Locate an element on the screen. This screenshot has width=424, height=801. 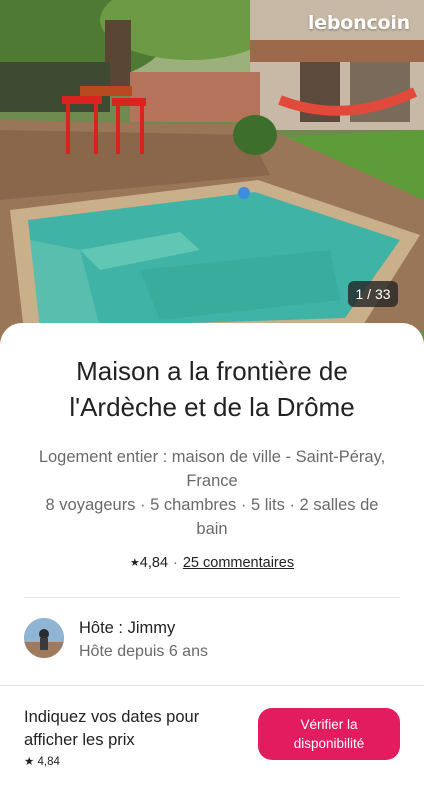
leboncoin-watermark: leboncoin is located at coordinates (358, 23).